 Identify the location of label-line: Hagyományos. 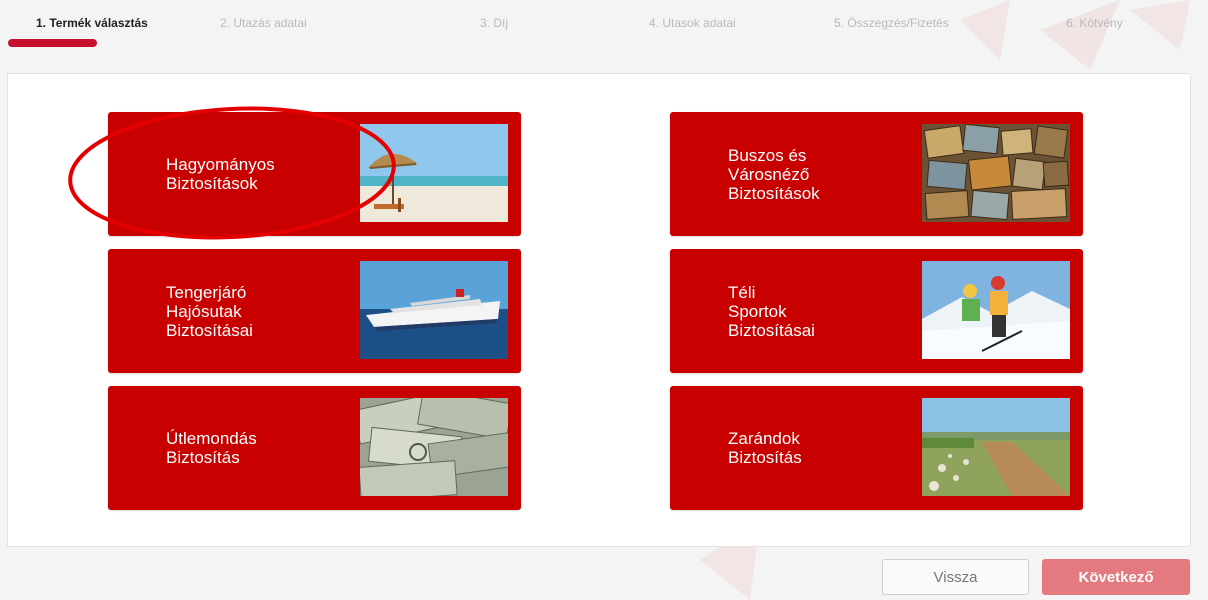
(220, 164).